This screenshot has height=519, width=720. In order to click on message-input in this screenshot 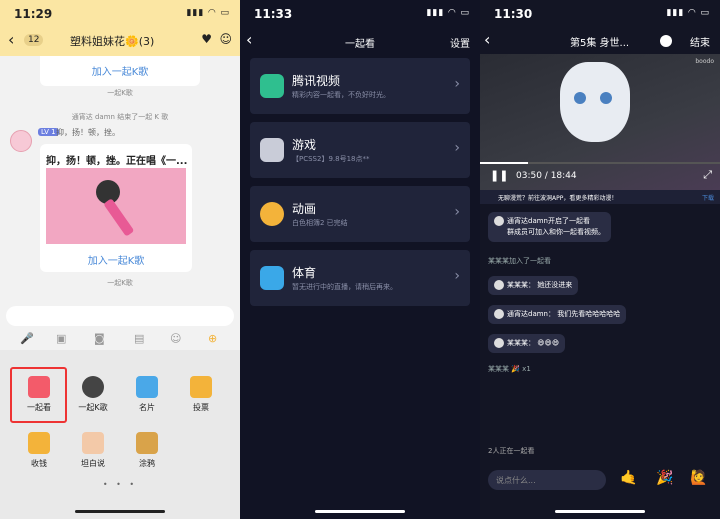, I will do `click(120, 316)`.